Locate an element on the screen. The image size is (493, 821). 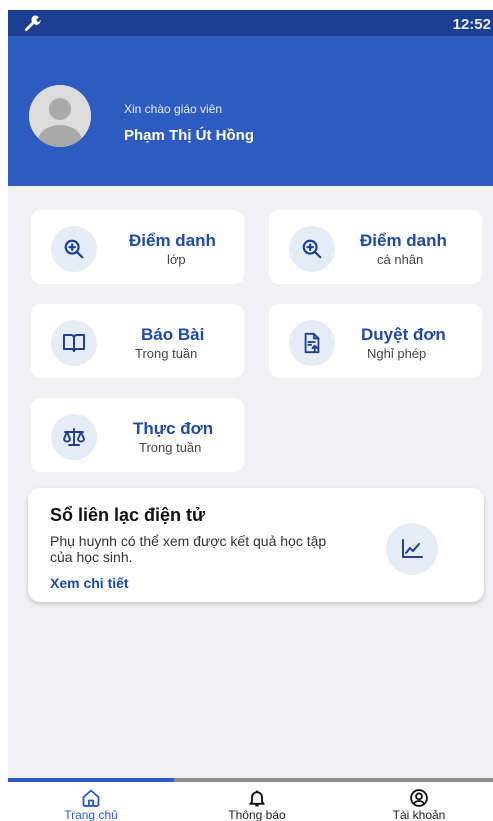
weekly-menu-subtitle: Trong tuần is located at coordinates (170, 447).